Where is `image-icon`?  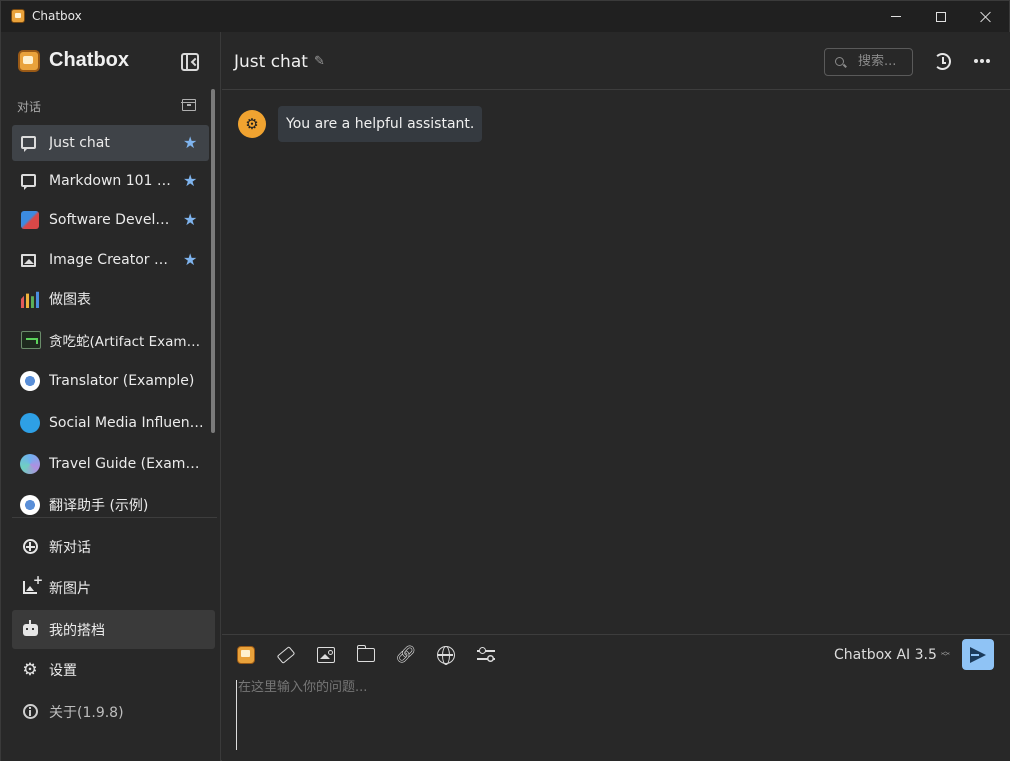 image-icon is located at coordinates (28, 260).